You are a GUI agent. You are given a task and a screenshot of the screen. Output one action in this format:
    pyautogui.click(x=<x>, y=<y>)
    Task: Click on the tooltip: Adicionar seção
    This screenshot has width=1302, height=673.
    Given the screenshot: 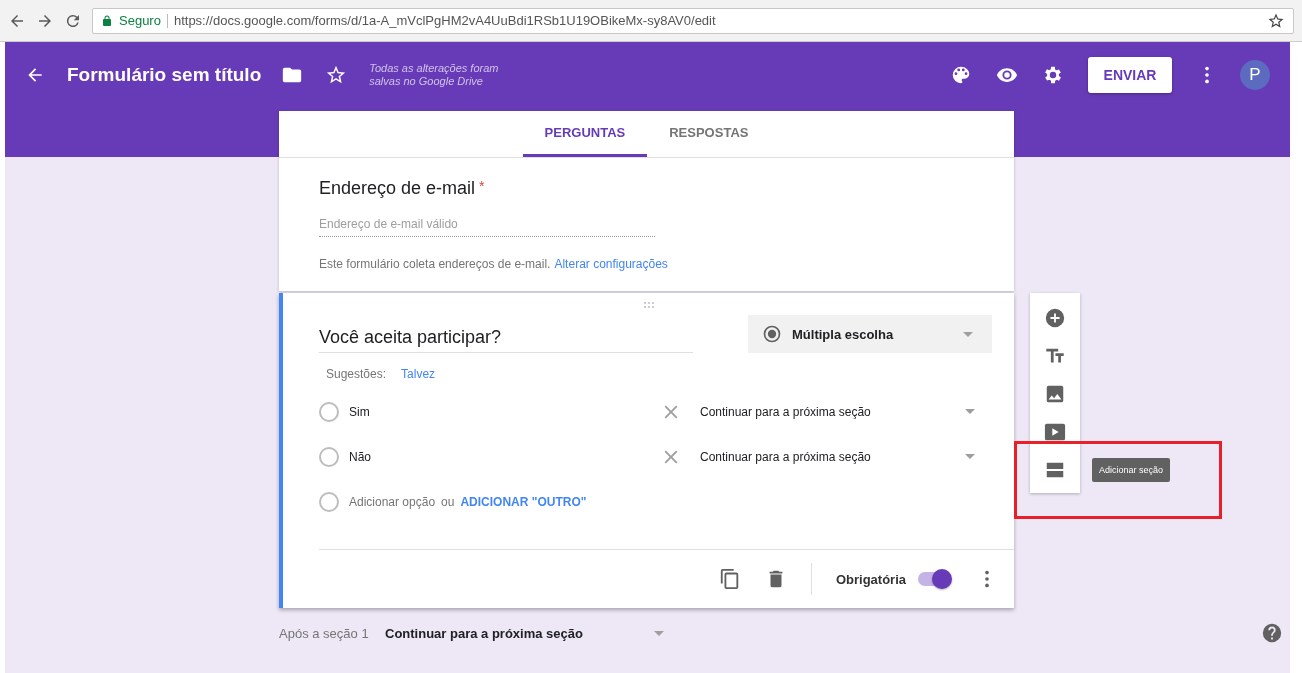 What is the action you would take?
    pyautogui.click(x=1131, y=470)
    